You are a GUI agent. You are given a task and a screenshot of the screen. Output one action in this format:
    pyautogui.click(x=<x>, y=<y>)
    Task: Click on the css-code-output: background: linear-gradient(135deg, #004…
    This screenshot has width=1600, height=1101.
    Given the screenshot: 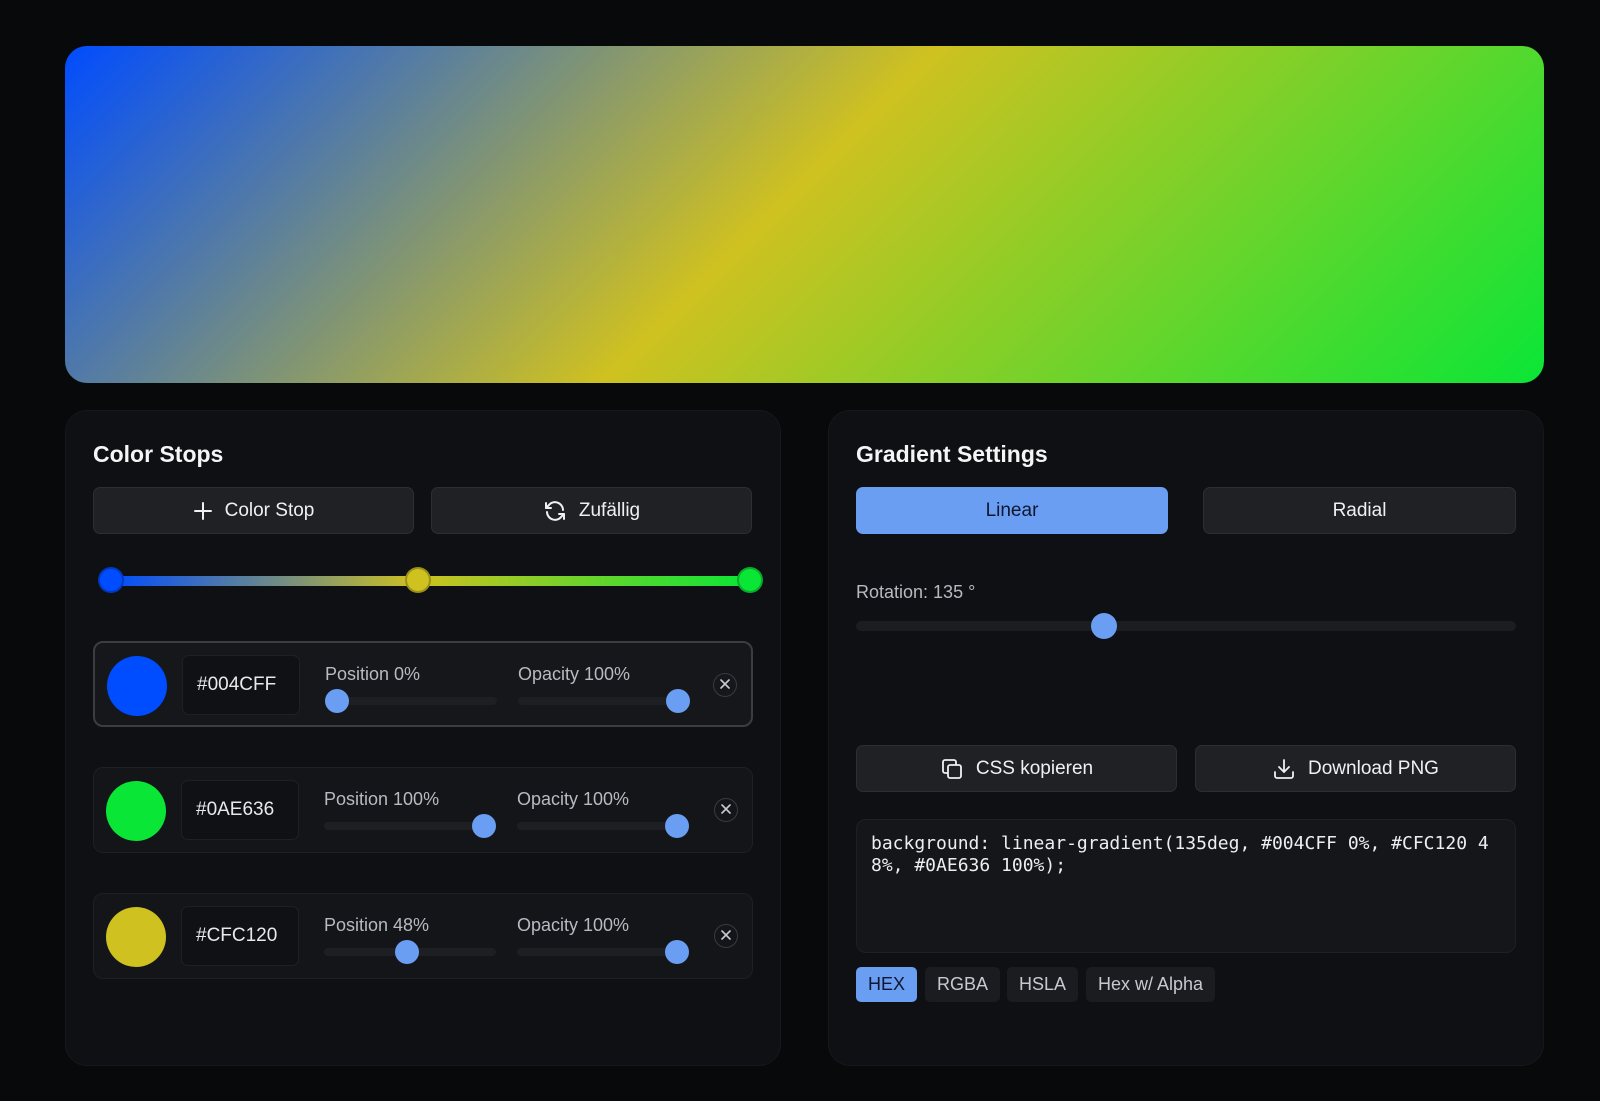 What is the action you would take?
    pyautogui.click(x=1186, y=886)
    